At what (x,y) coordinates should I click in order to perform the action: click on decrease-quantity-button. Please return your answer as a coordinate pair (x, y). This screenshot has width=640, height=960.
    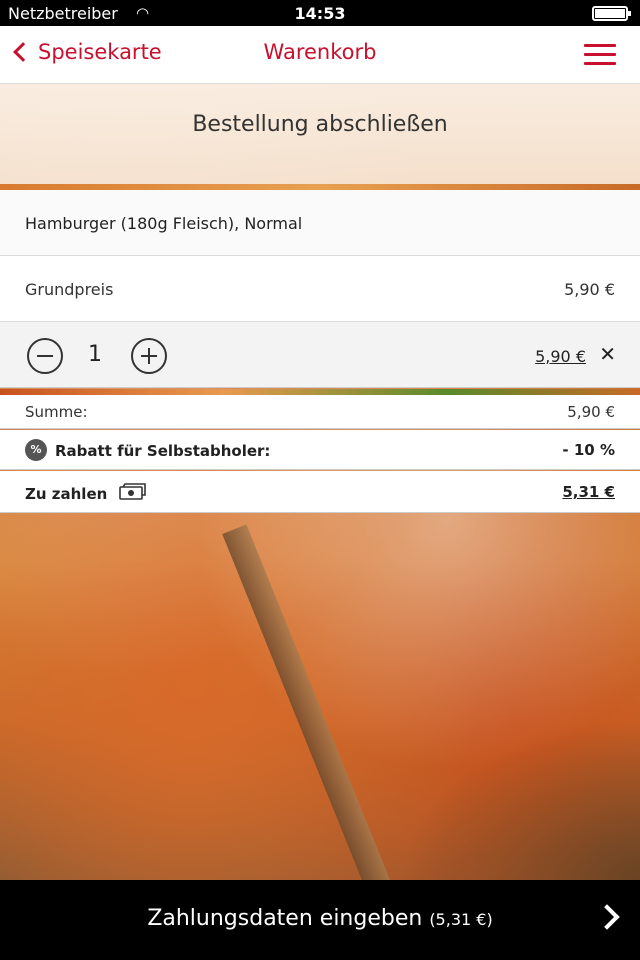
    Looking at the image, I should click on (45, 356).